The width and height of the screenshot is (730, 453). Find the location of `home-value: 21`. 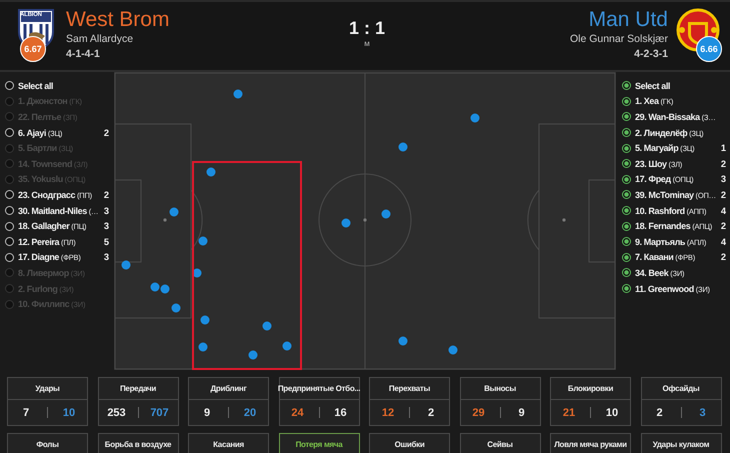

home-value: 21 is located at coordinates (569, 412).